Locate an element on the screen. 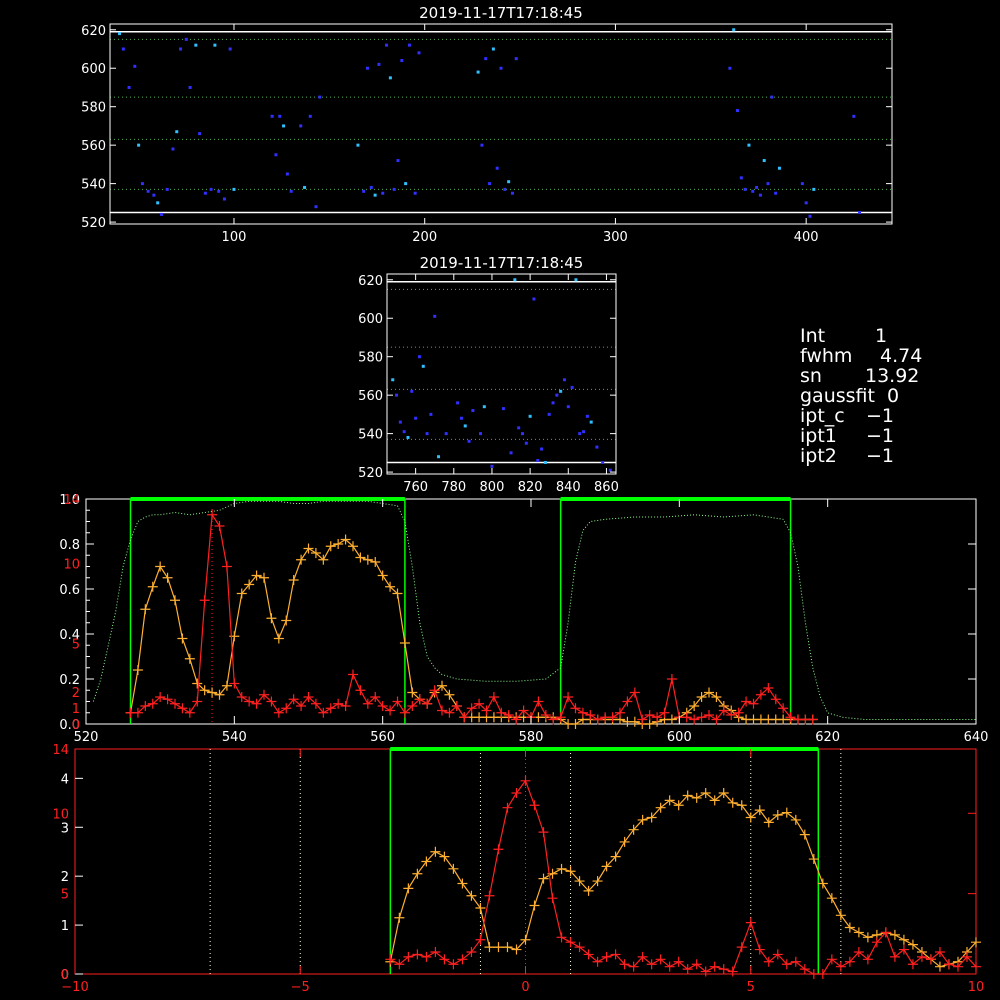  y-tick-label: 0.6 is located at coordinates (69, 590).